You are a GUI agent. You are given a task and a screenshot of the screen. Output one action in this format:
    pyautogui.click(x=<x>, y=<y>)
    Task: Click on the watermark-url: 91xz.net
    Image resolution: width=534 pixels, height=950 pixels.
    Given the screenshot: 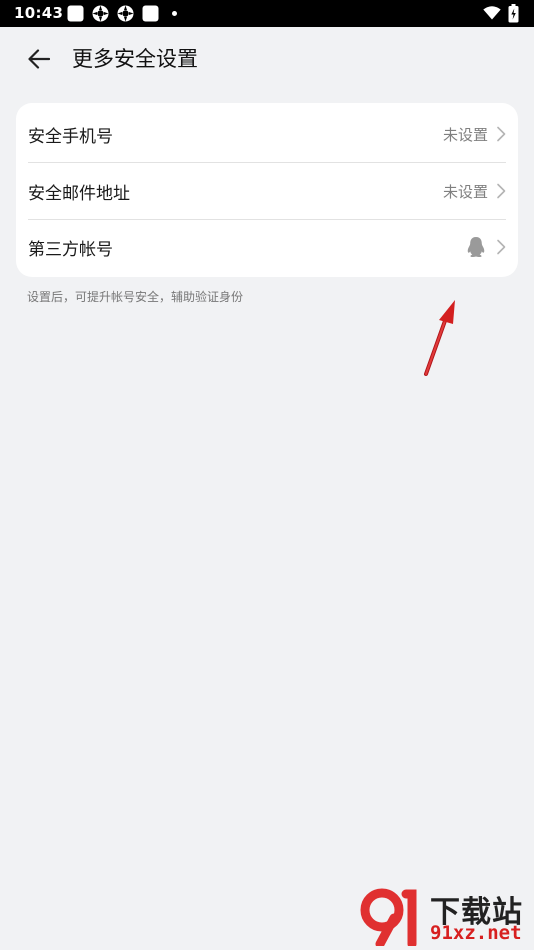 What is the action you would take?
    pyautogui.click(x=476, y=933)
    